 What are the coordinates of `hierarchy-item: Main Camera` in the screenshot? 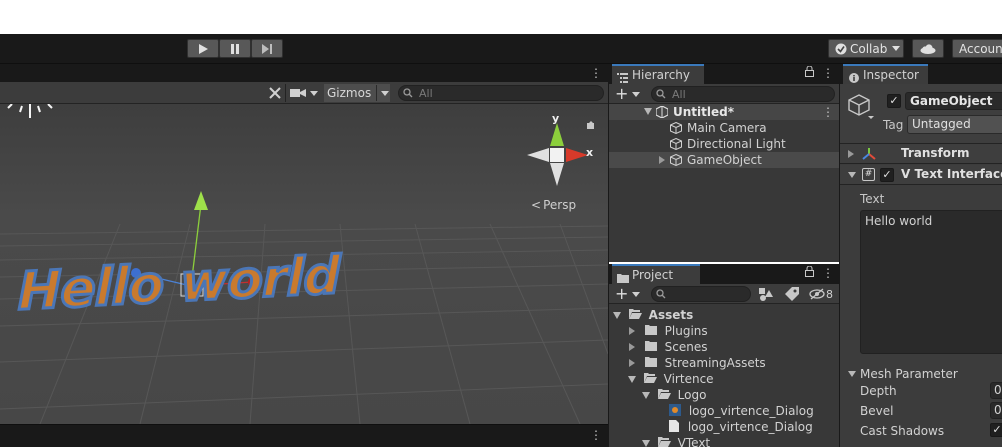 It's located at (724, 128).